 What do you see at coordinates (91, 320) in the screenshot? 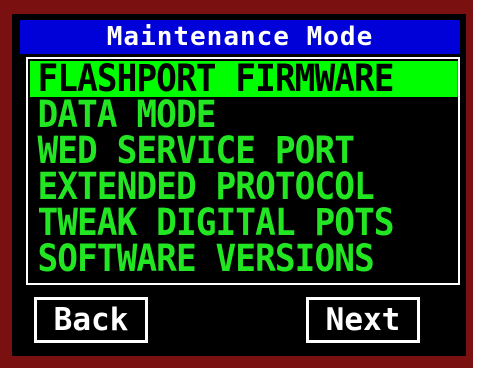
I see `back-button: Back` at bounding box center [91, 320].